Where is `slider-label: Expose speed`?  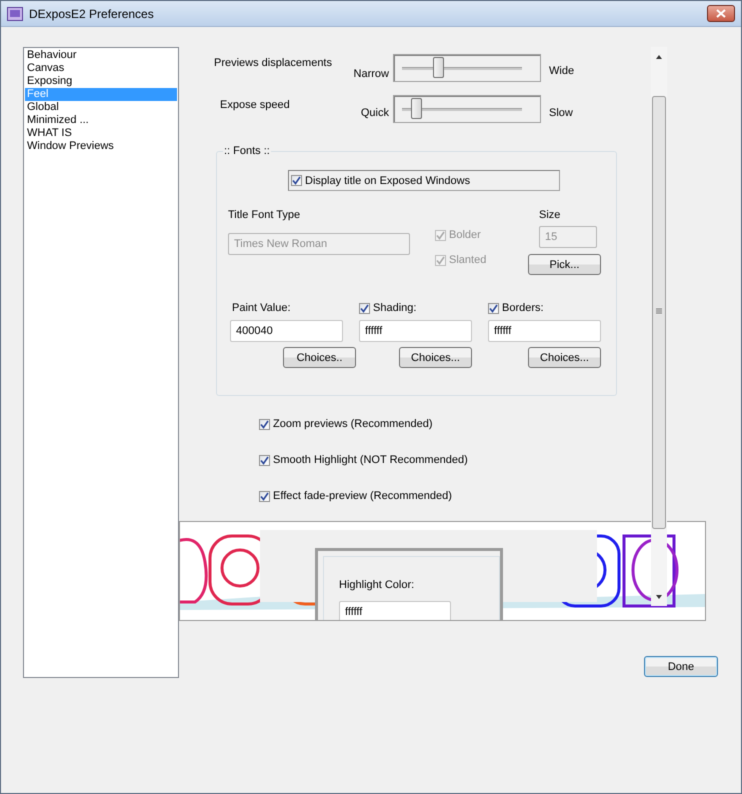
slider-label: Expose speed is located at coordinates (255, 105).